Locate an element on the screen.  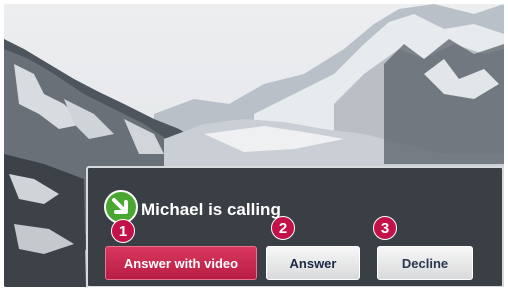
step-badge-3: 3 is located at coordinates (385, 228).